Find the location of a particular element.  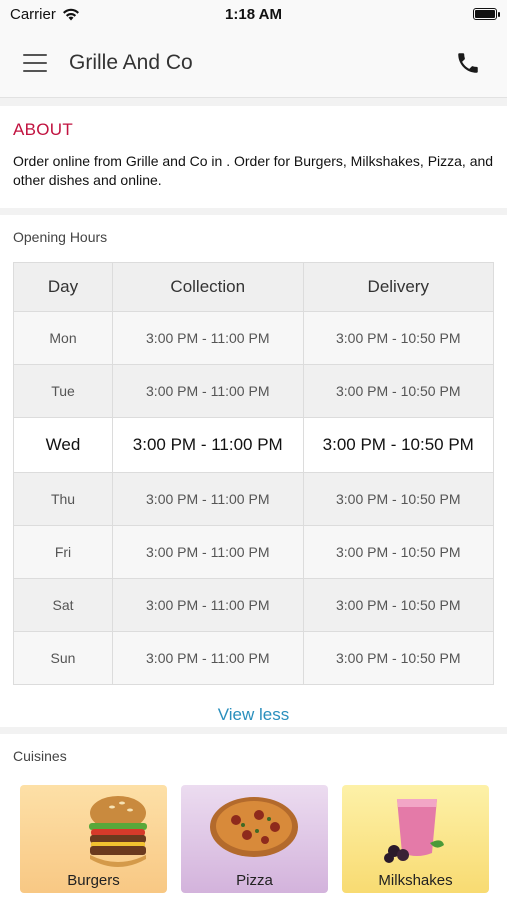

milkshake-icon is located at coordinates (414, 831).